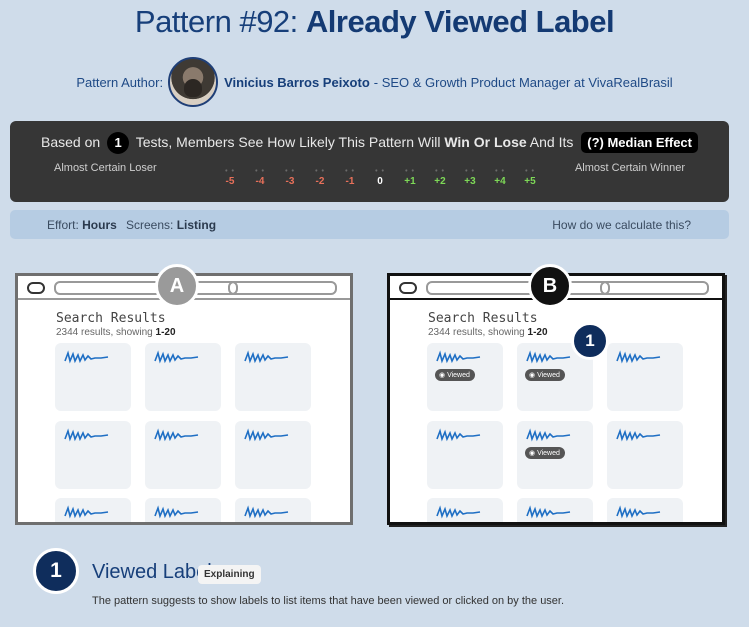 This screenshot has width=749, height=627. I want to click on scale-tick: • • +5, so click(530, 177).